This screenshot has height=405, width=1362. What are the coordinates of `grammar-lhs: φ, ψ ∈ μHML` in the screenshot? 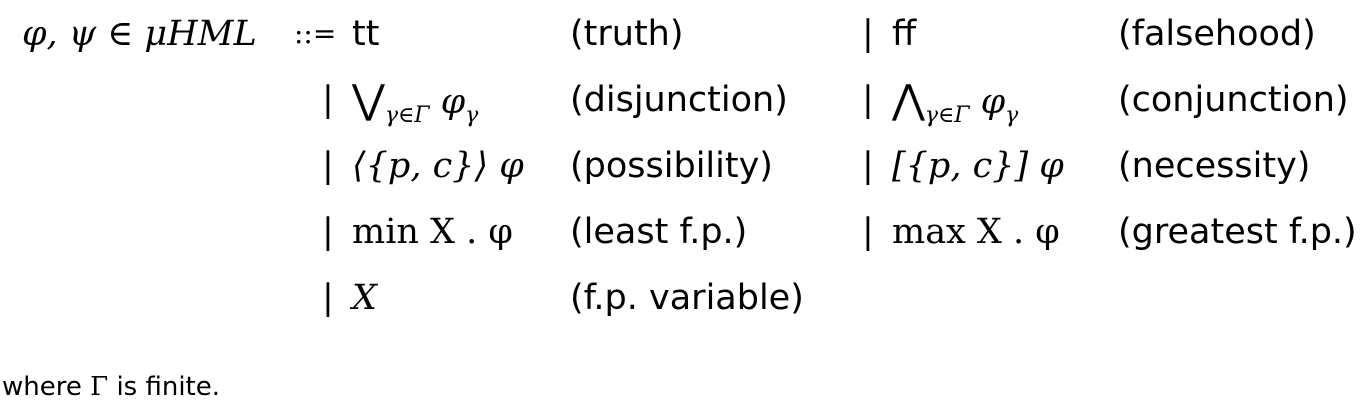 It's located at (139, 34).